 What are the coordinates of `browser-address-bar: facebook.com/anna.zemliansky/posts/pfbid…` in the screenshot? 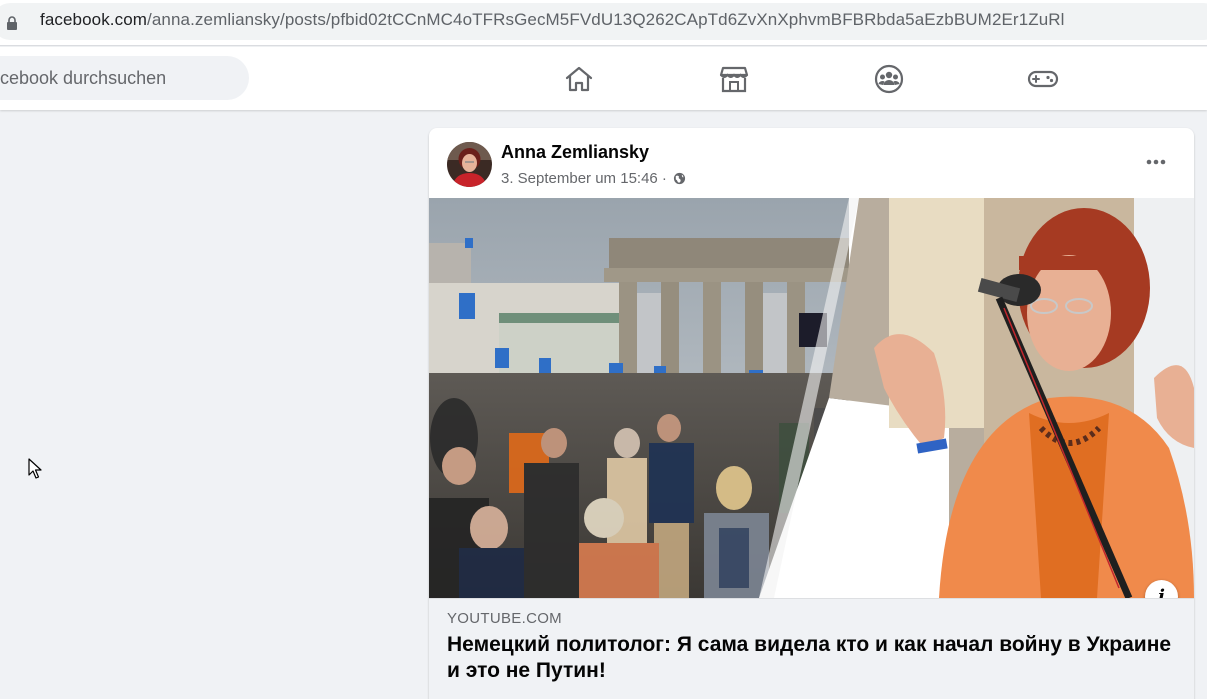 It's located at (603, 23).